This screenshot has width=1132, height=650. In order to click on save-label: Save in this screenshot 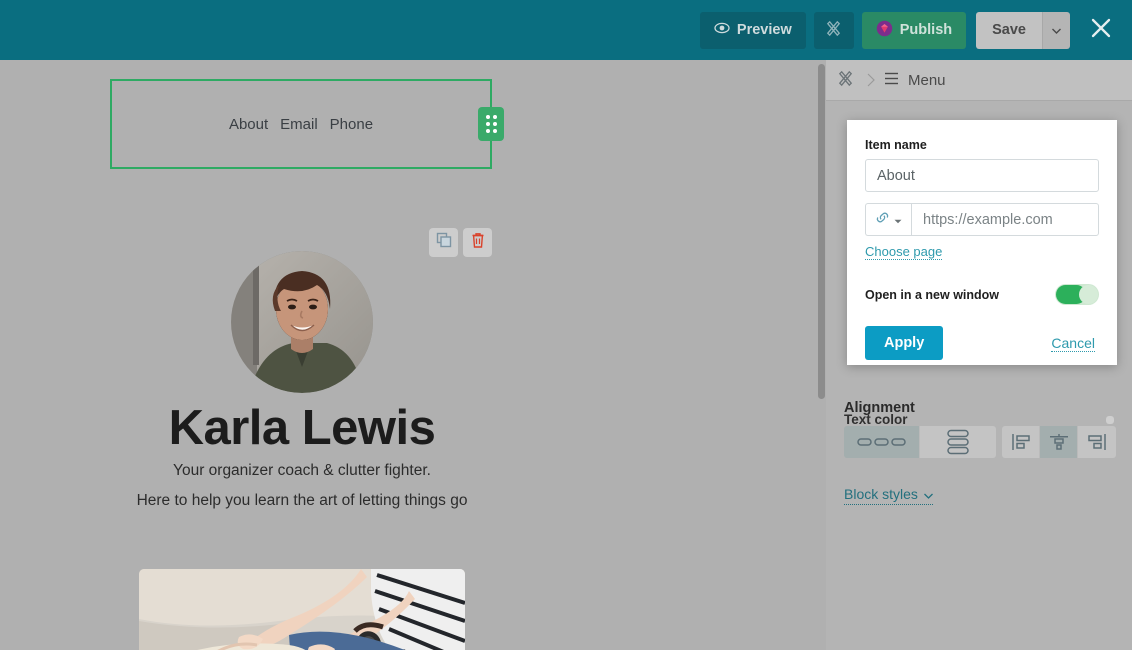, I will do `click(1009, 30)`.